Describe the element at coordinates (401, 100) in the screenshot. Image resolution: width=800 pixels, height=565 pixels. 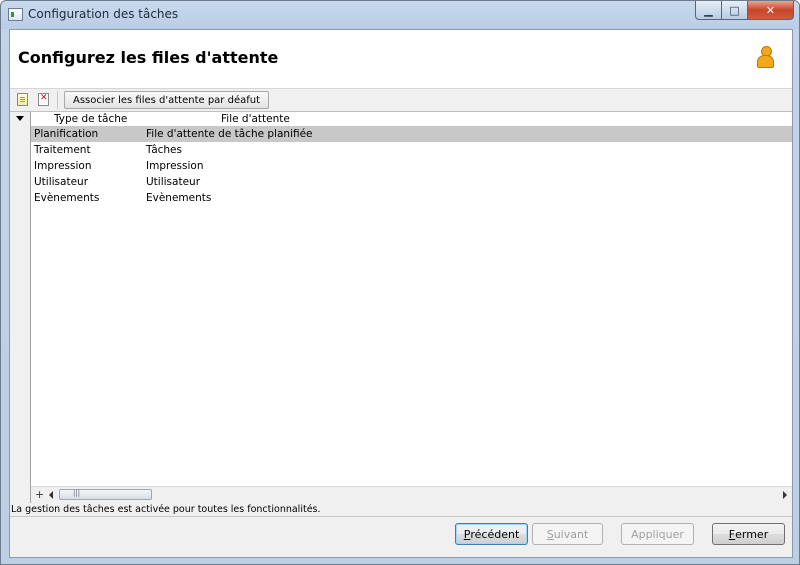
I see `toolbar: Associer les files d'attente par déafut` at that location.